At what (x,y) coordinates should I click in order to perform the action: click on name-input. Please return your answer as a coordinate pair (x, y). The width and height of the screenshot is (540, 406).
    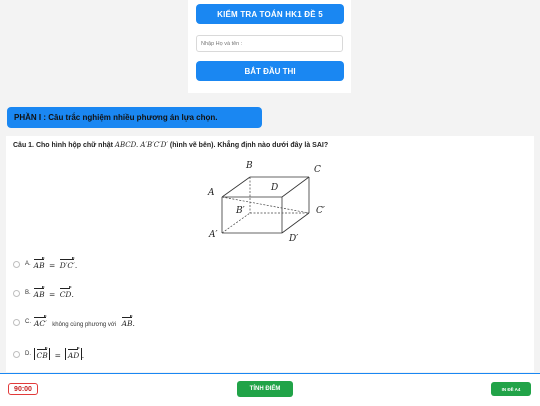
    Looking at the image, I should click on (269, 43).